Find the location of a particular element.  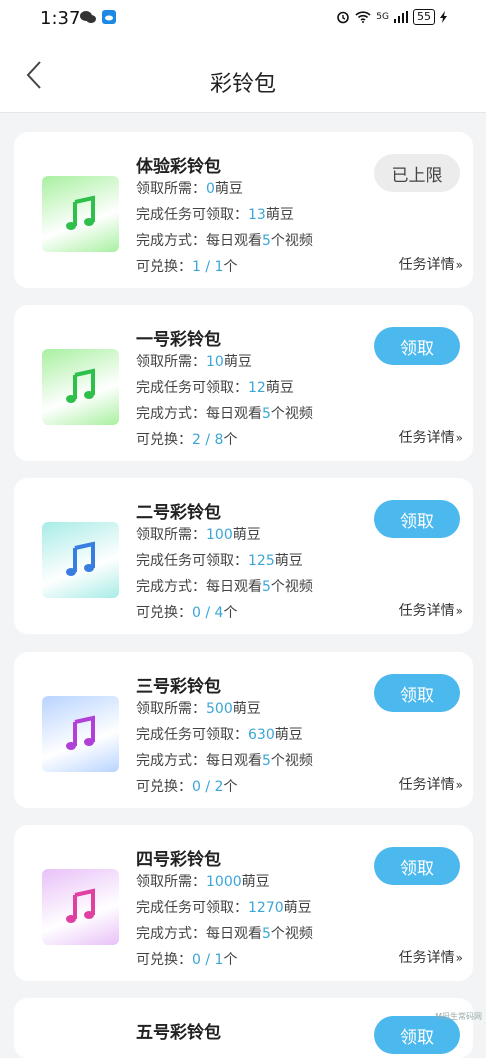

cost-value: 1000 is located at coordinates (224, 882).